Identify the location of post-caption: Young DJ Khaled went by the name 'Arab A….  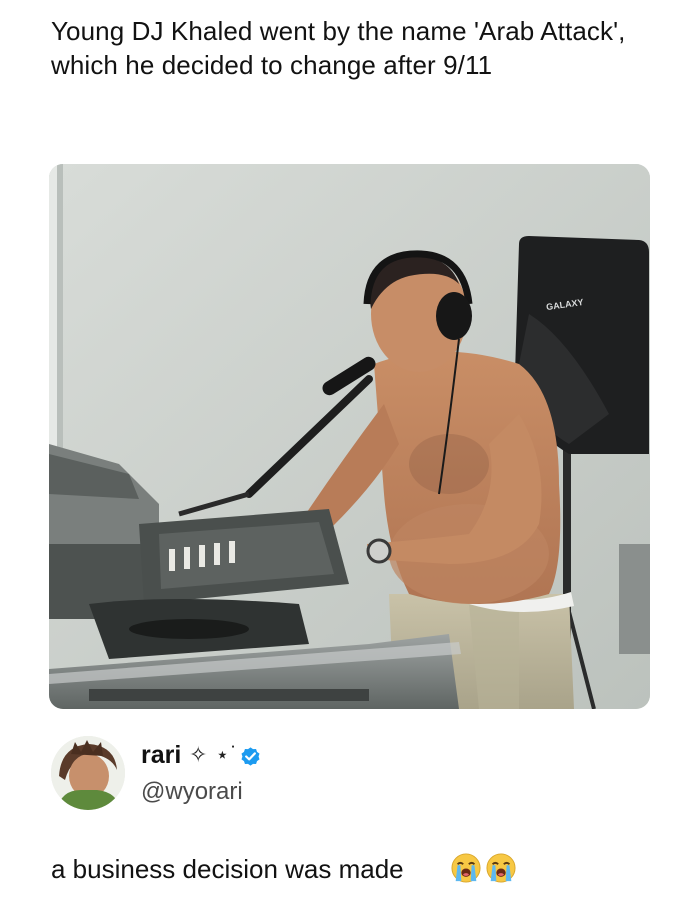
(338, 48).